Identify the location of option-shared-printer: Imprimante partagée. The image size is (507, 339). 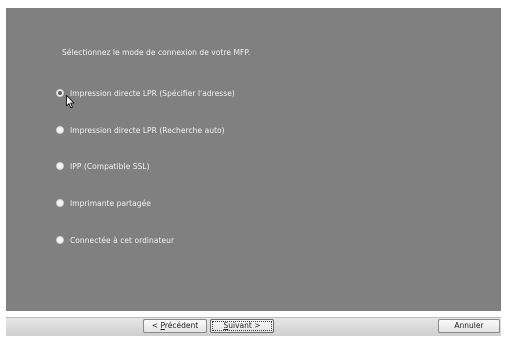
(103, 203).